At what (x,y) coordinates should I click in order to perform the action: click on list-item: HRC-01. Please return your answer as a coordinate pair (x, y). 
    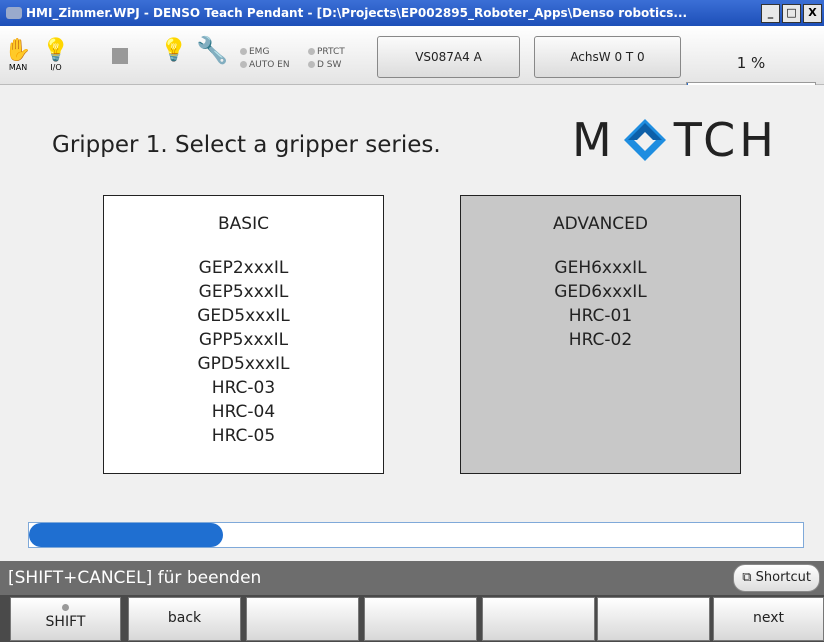
    Looking at the image, I should click on (600, 316).